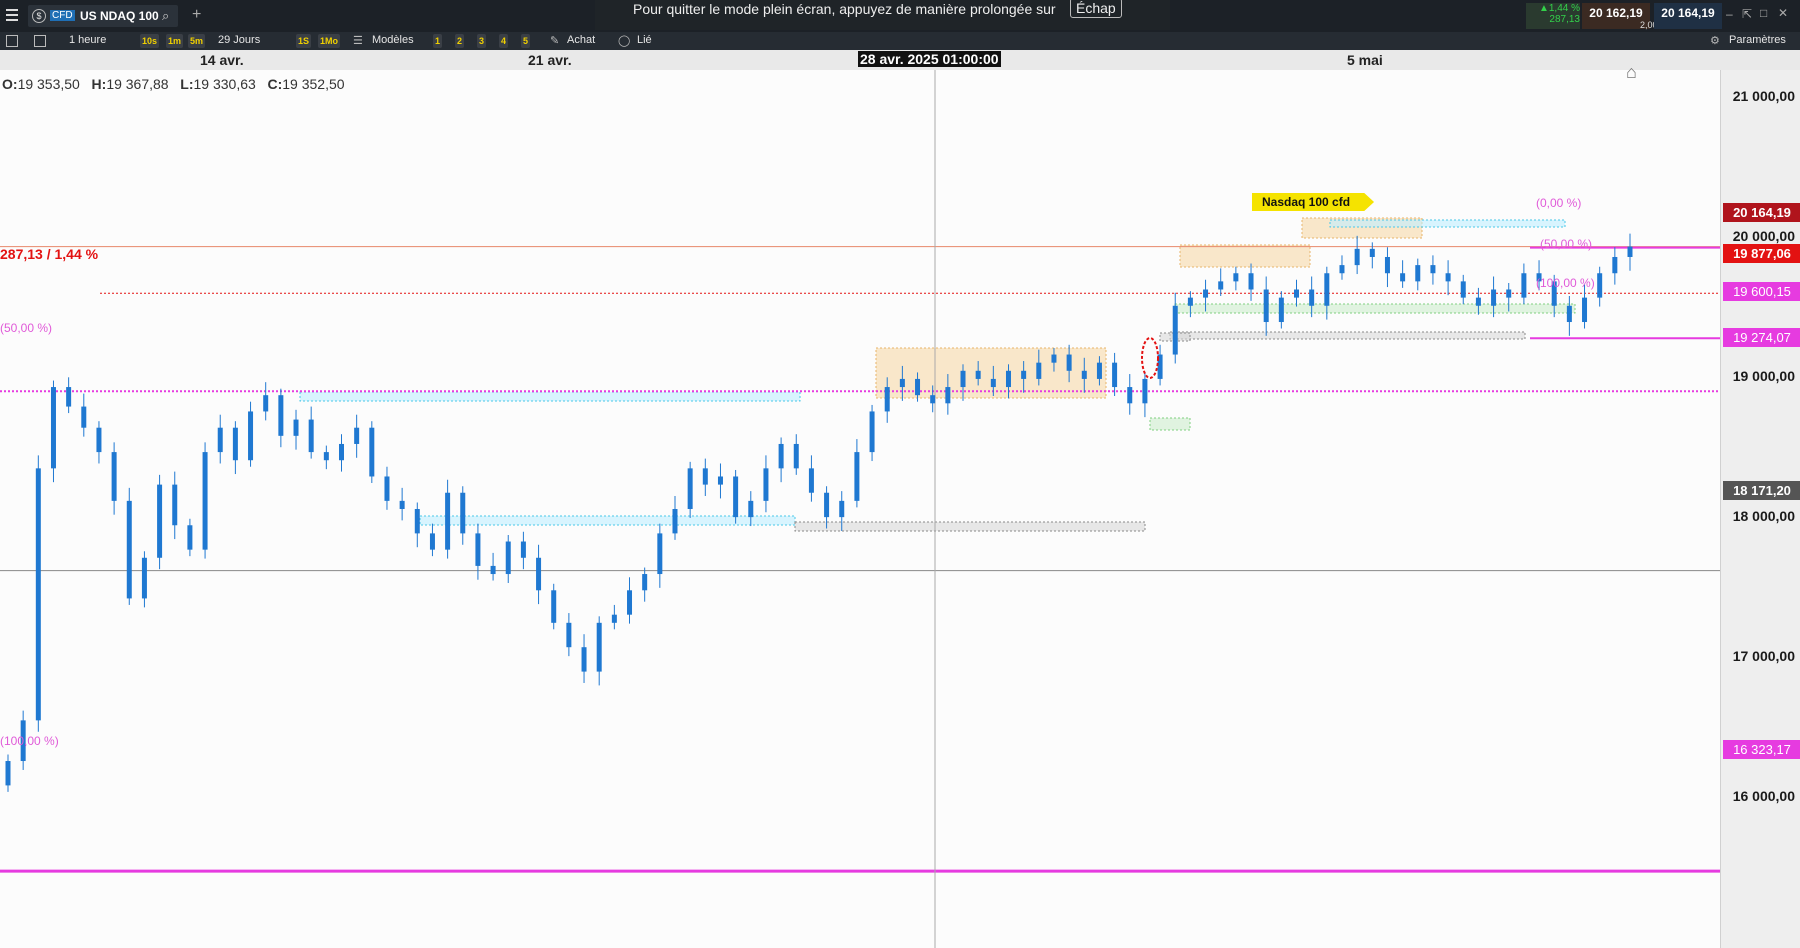  What do you see at coordinates (1631, 72) in the screenshot?
I see `scroll-up-icon: ⌂` at bounding box center [1631, 72].